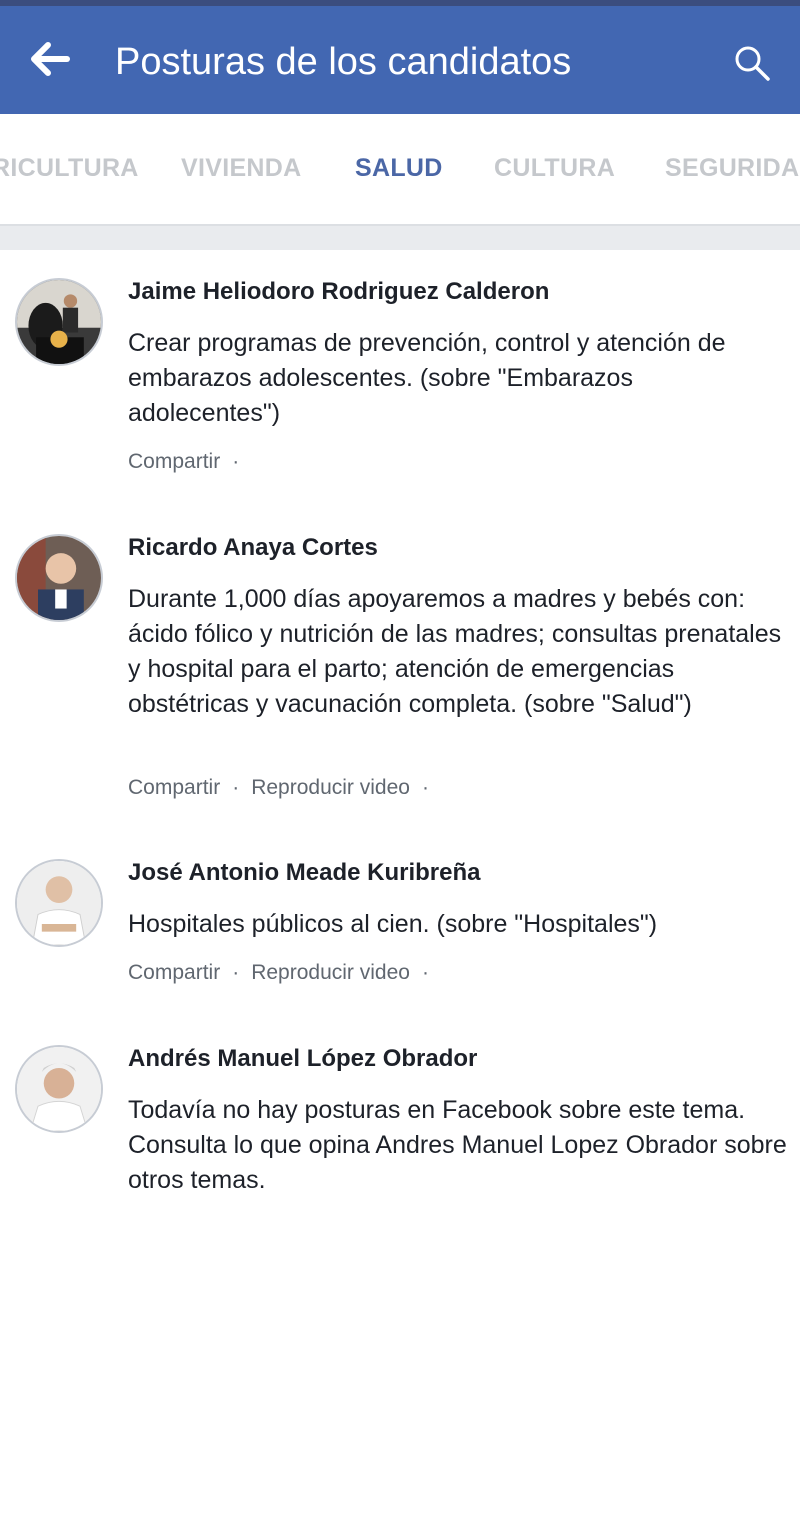 Image resolution: width=800 pixels, height=1532 pixels. Describe the element at coordinates (241, 168) in the screenshot. I see `tab-vivienda: VIVIENDA` at that location.